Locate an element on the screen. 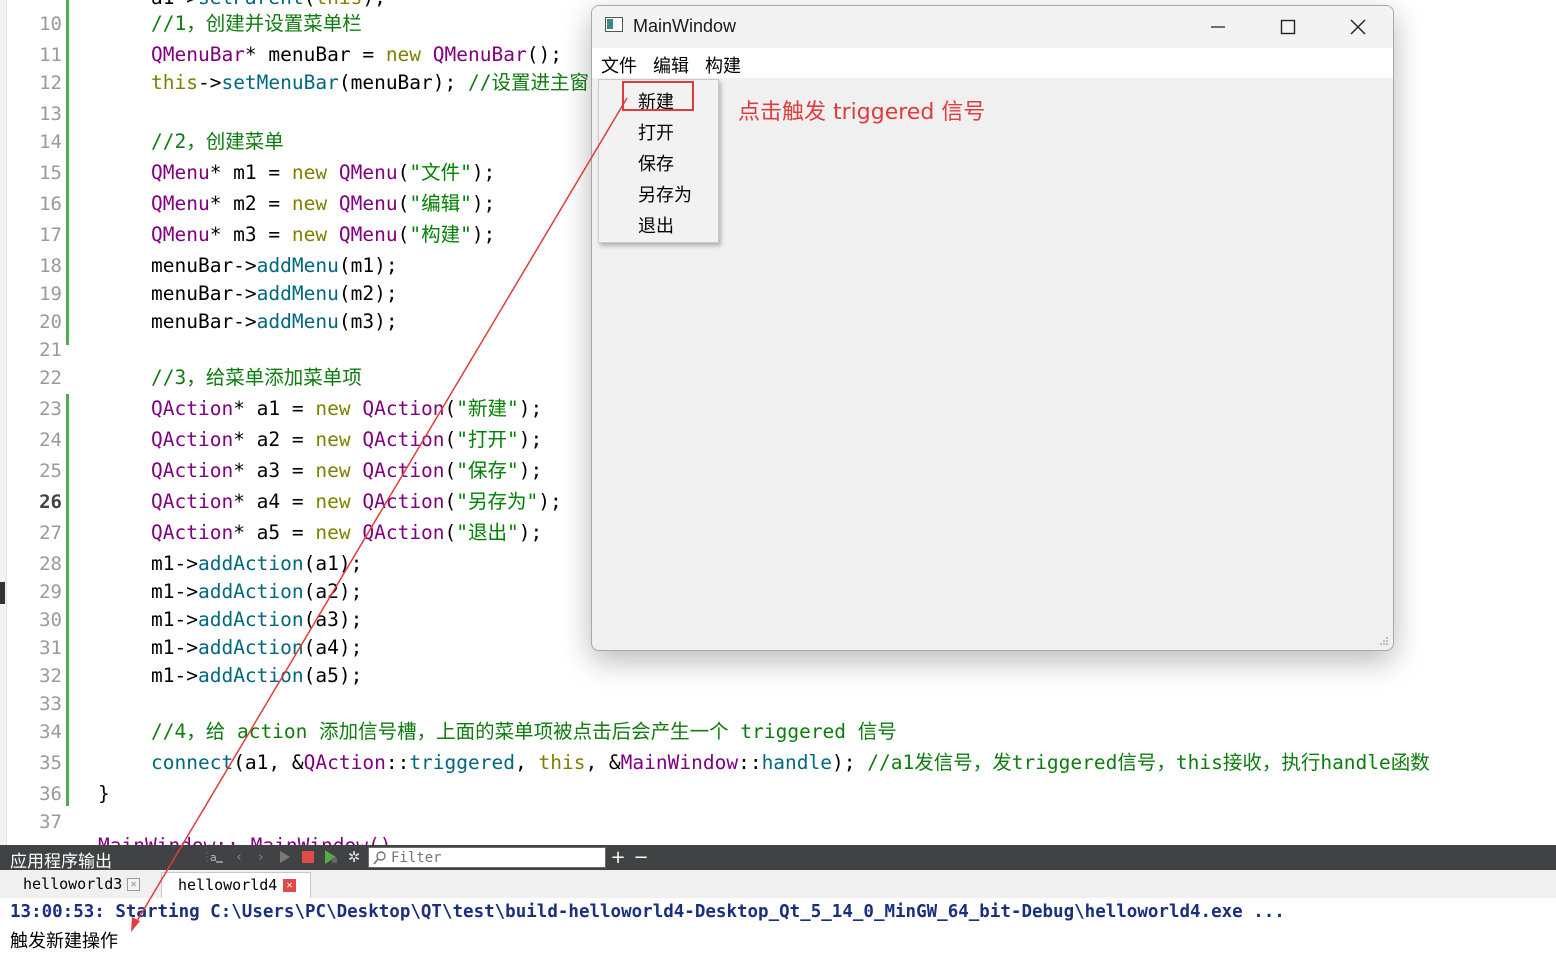  code-text: m1->addAction(a3); is located at coordinates (256, 620).